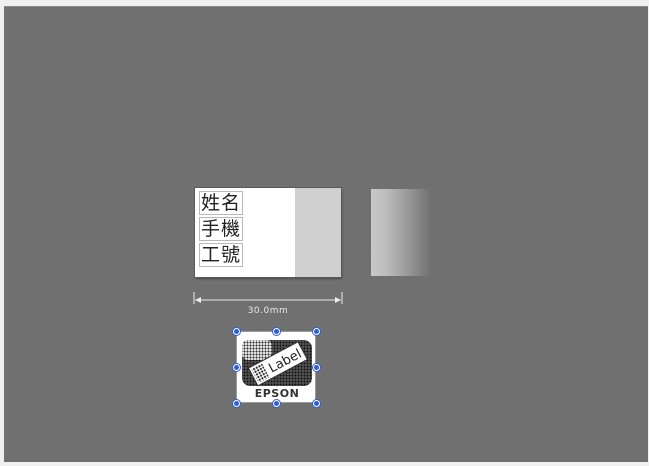  What do you see at coordinates (316, 331) in the screenshot?
I see `resize-handle-top-right-icon` at bounding box center [316, 331].